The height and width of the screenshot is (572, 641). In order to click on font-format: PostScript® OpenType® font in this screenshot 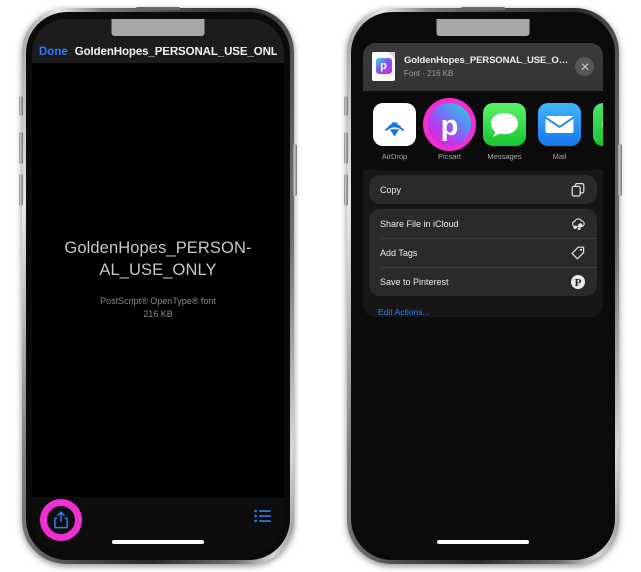, I will do `click(158, 300)`.